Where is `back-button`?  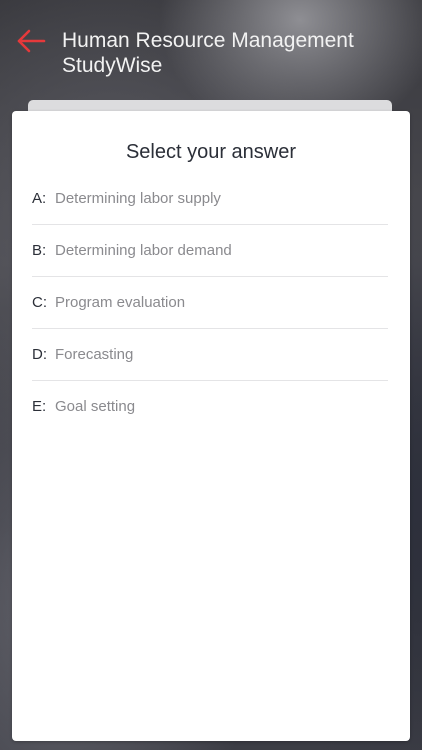 back-button is located at coordinates (31, 41).